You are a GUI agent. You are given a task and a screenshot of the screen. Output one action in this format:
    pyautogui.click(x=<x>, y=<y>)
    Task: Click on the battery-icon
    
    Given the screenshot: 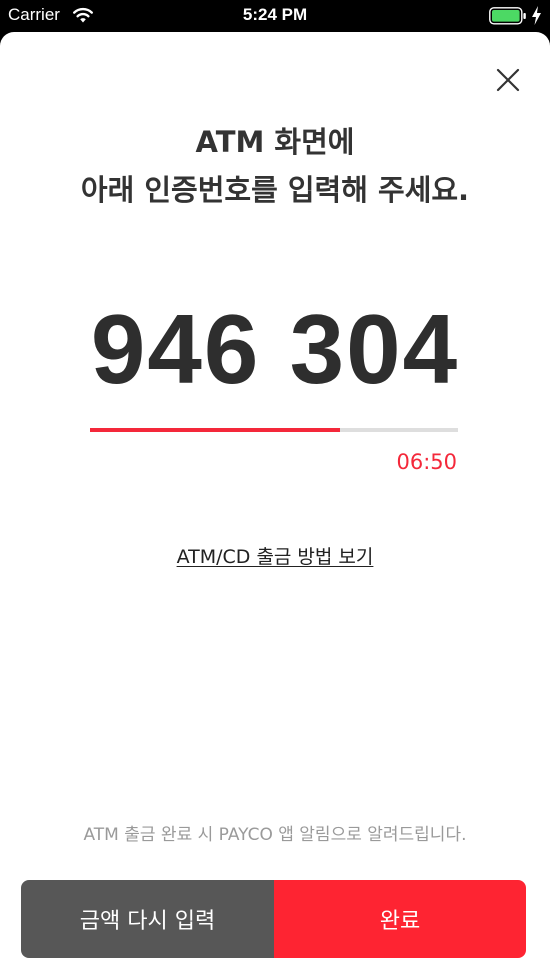 What is the action you would take?
    pyautogui.click(x=507, y=16)
    